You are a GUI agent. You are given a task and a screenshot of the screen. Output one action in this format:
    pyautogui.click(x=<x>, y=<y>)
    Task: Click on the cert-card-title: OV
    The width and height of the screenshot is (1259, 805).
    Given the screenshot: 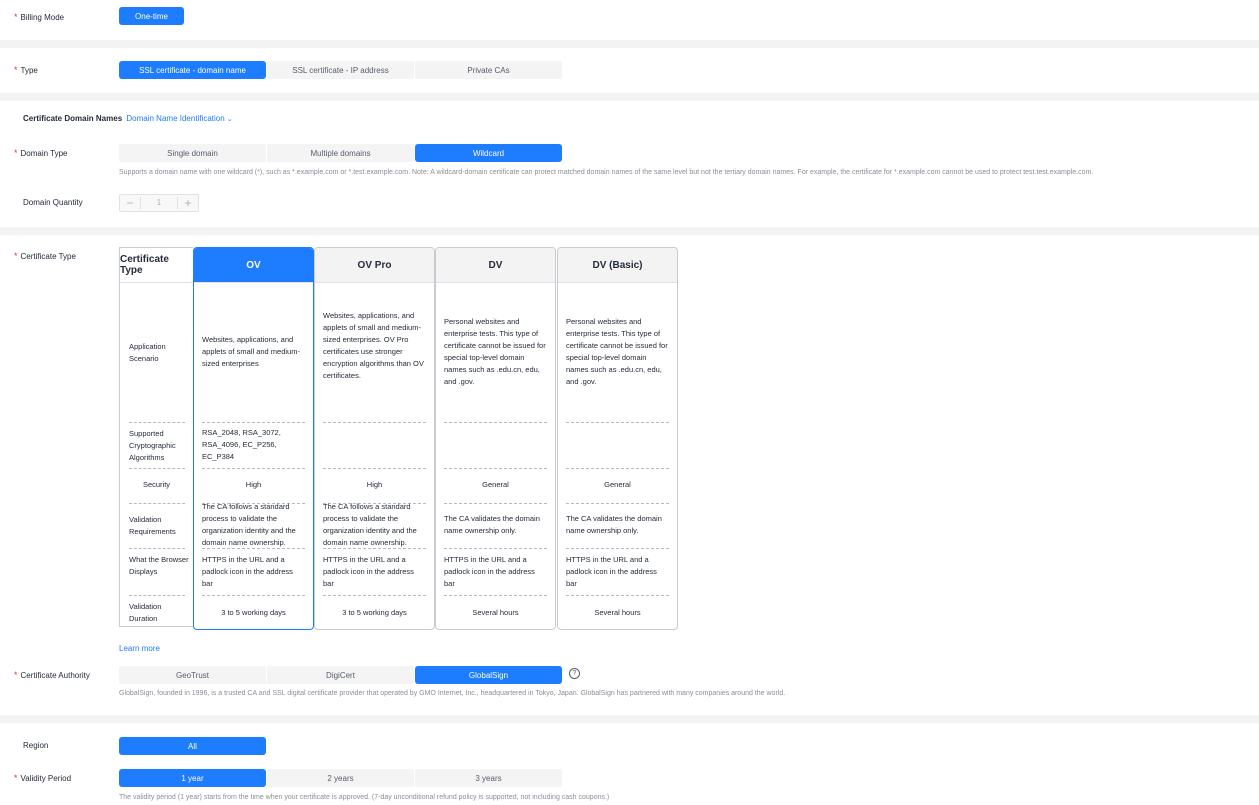 What is the action you would take?
    pyautogui.click(x=253, y=265)
    